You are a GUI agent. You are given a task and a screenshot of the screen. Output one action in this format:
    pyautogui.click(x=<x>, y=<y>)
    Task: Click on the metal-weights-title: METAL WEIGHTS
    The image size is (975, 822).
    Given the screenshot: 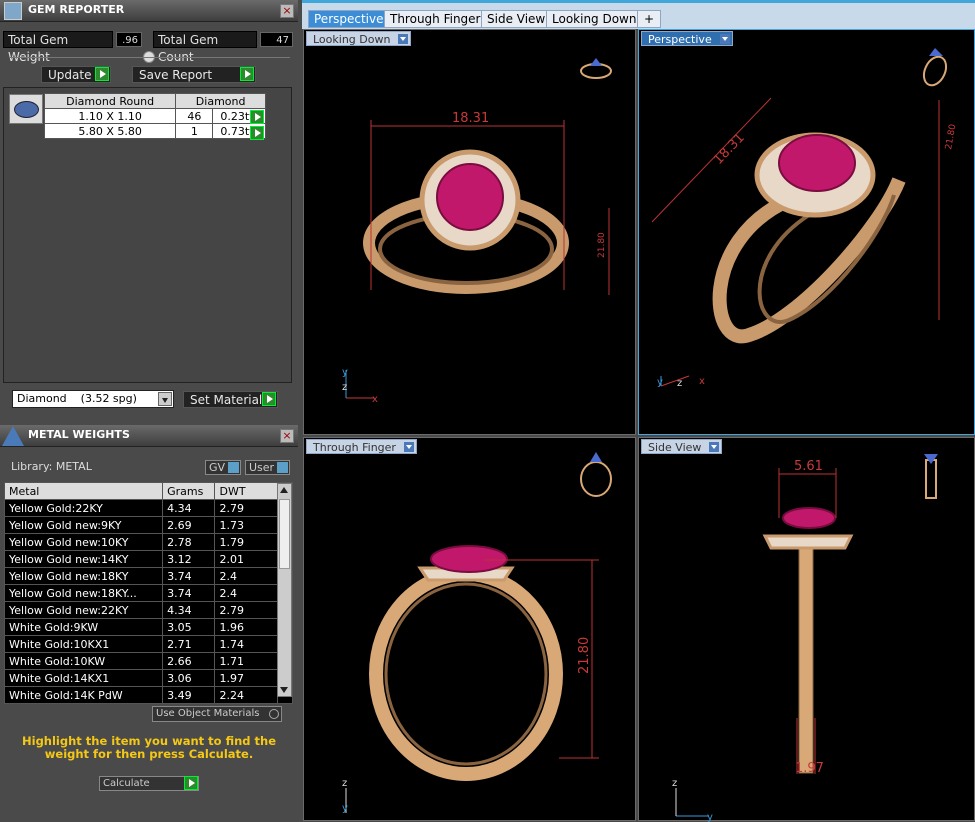 What is the action you would take?
    pyautogui.click(x=79, y=434)
    